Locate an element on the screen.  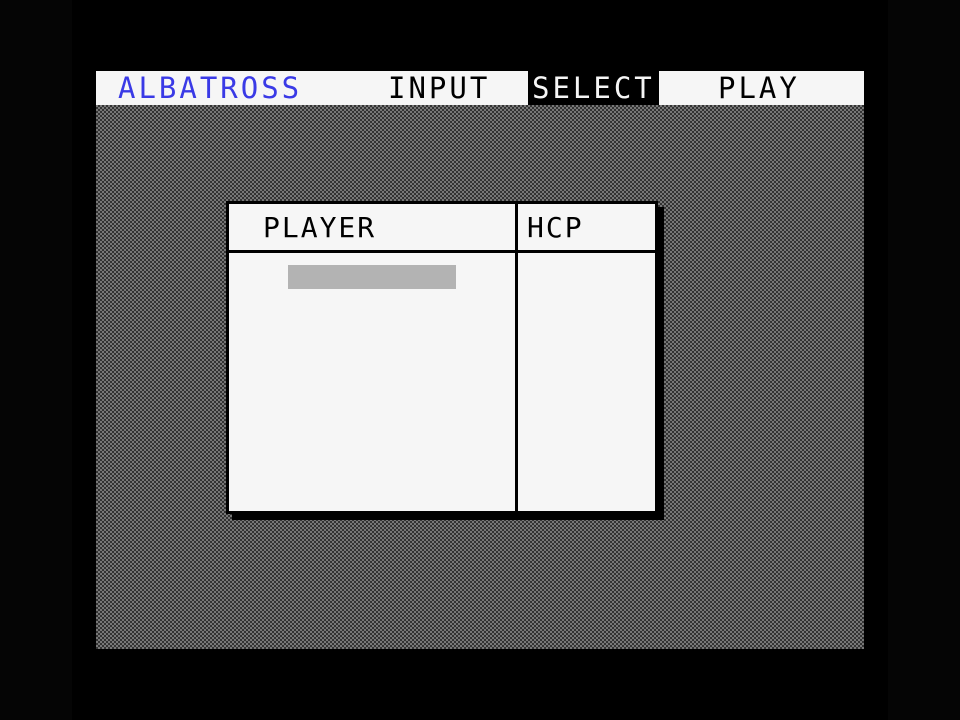
menu-item-input: INPUT is located at coordinates (439, 88).